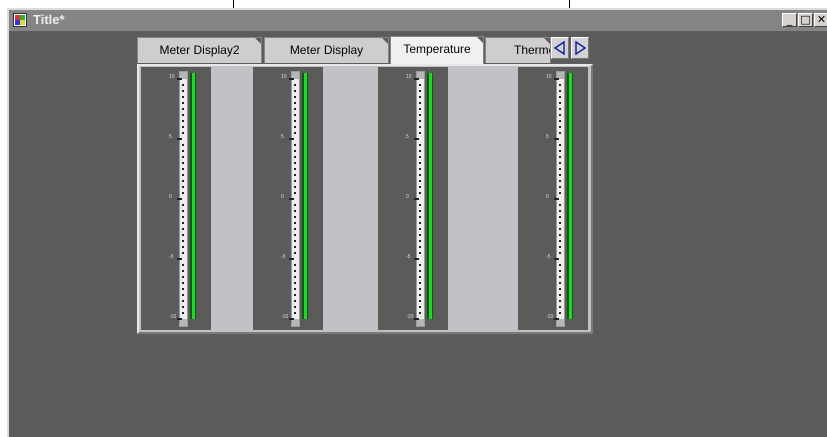  I want to click on tab-scroll-left-button, so click(560, 48).